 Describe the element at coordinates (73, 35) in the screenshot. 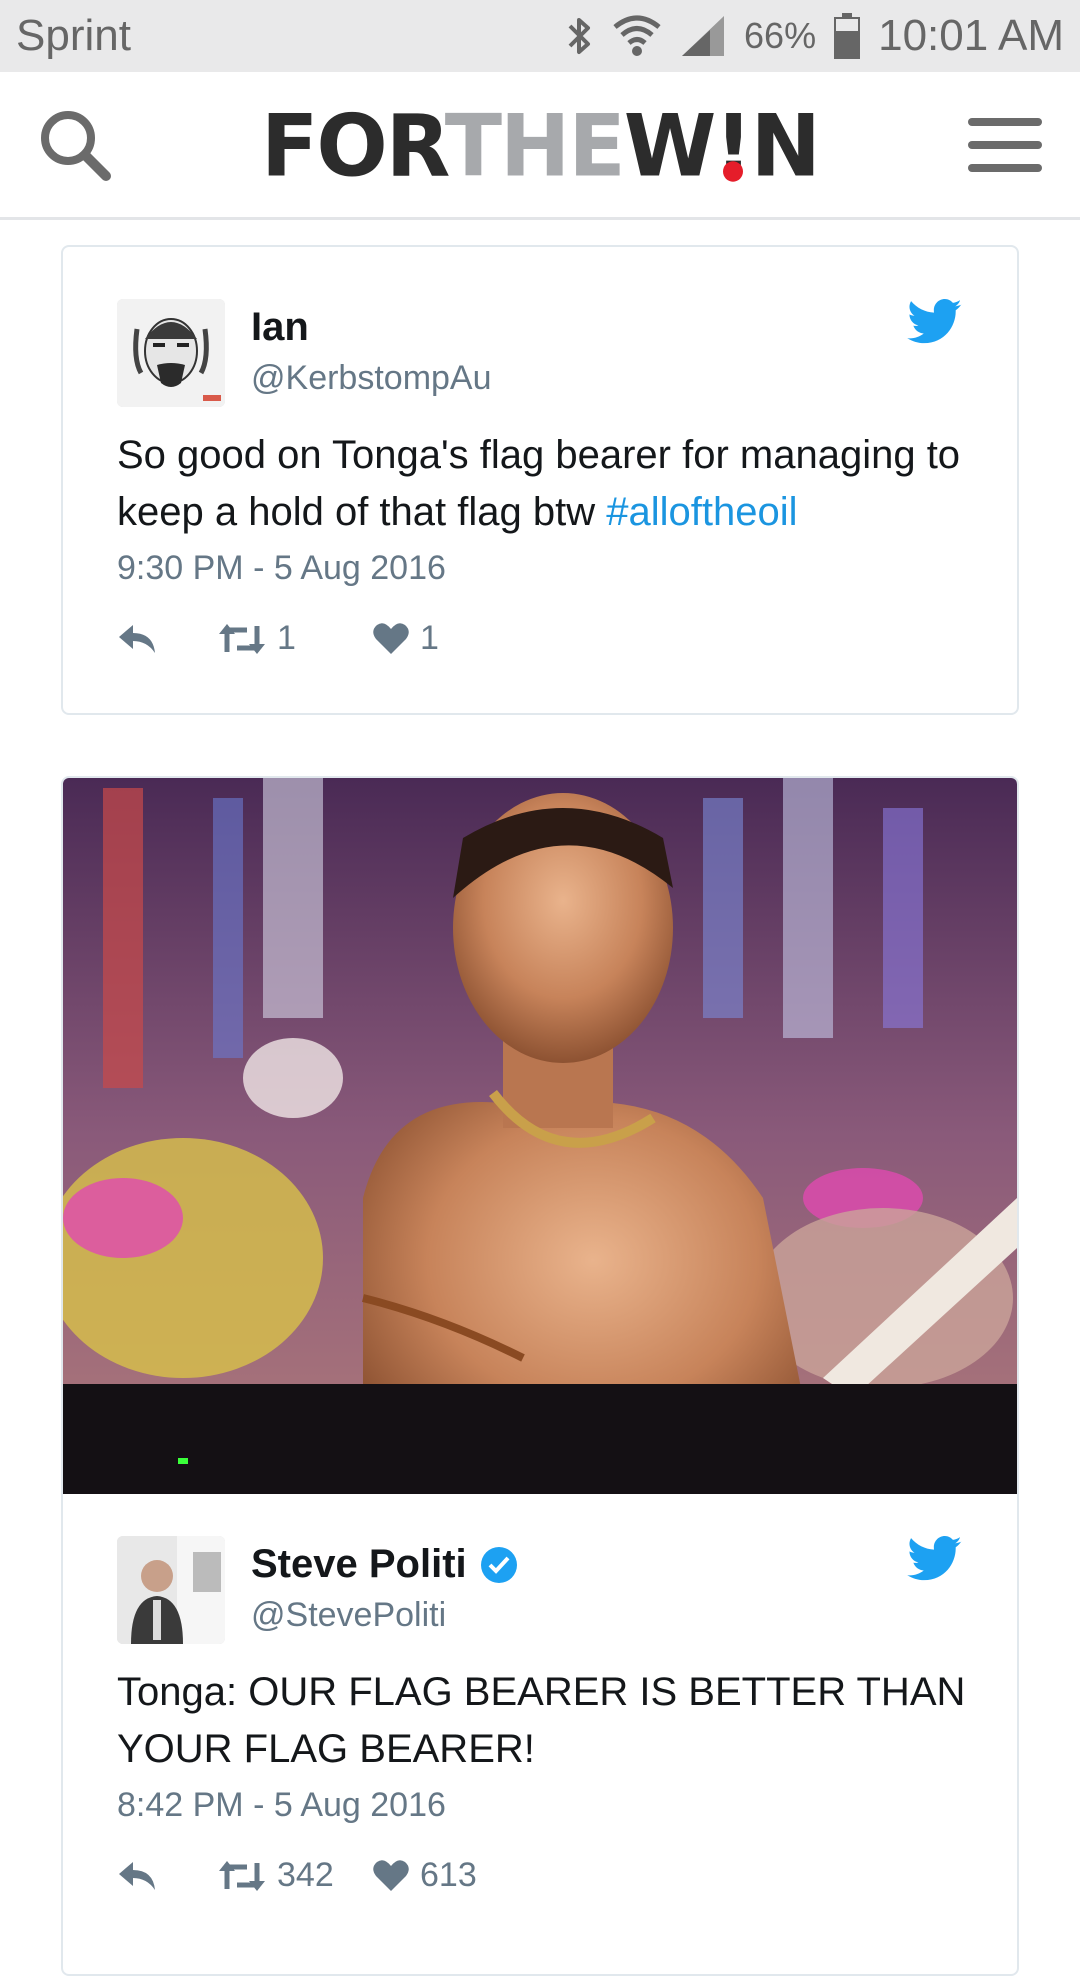

I see `carrier-label: Sprint` at that location.